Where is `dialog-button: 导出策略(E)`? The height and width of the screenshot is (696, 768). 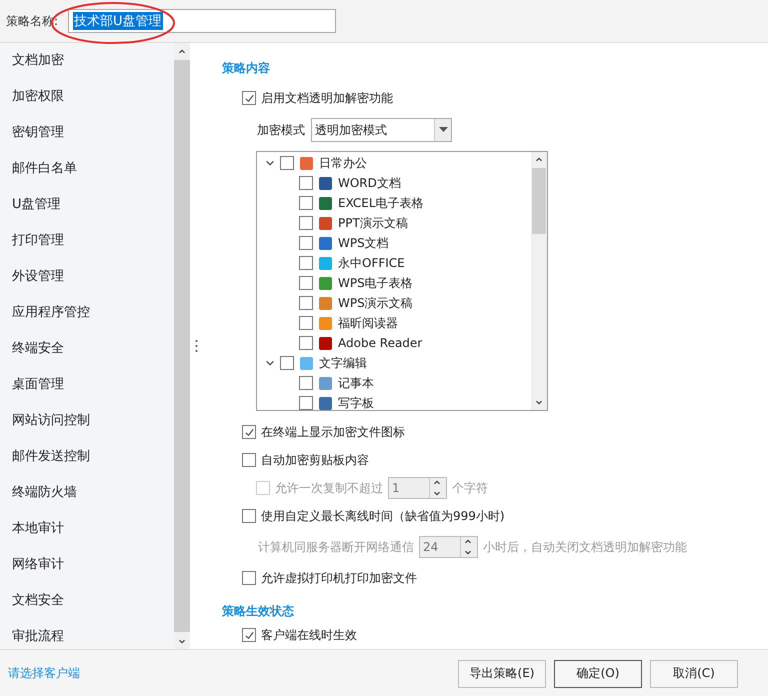 dialog-button: 导出策略(E) is located at coordinates (502, 674).